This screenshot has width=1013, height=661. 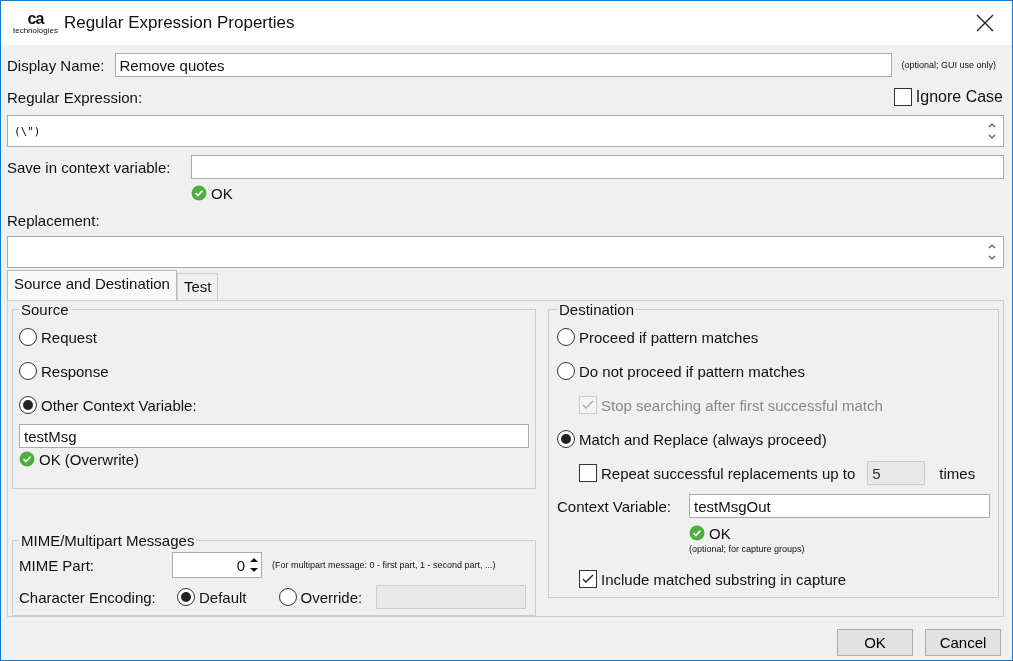 What do you see at coordinates (119, 405) in the screenshot?
I see `radio-label: Other Context Variable:` at bounding box center [119, 405].